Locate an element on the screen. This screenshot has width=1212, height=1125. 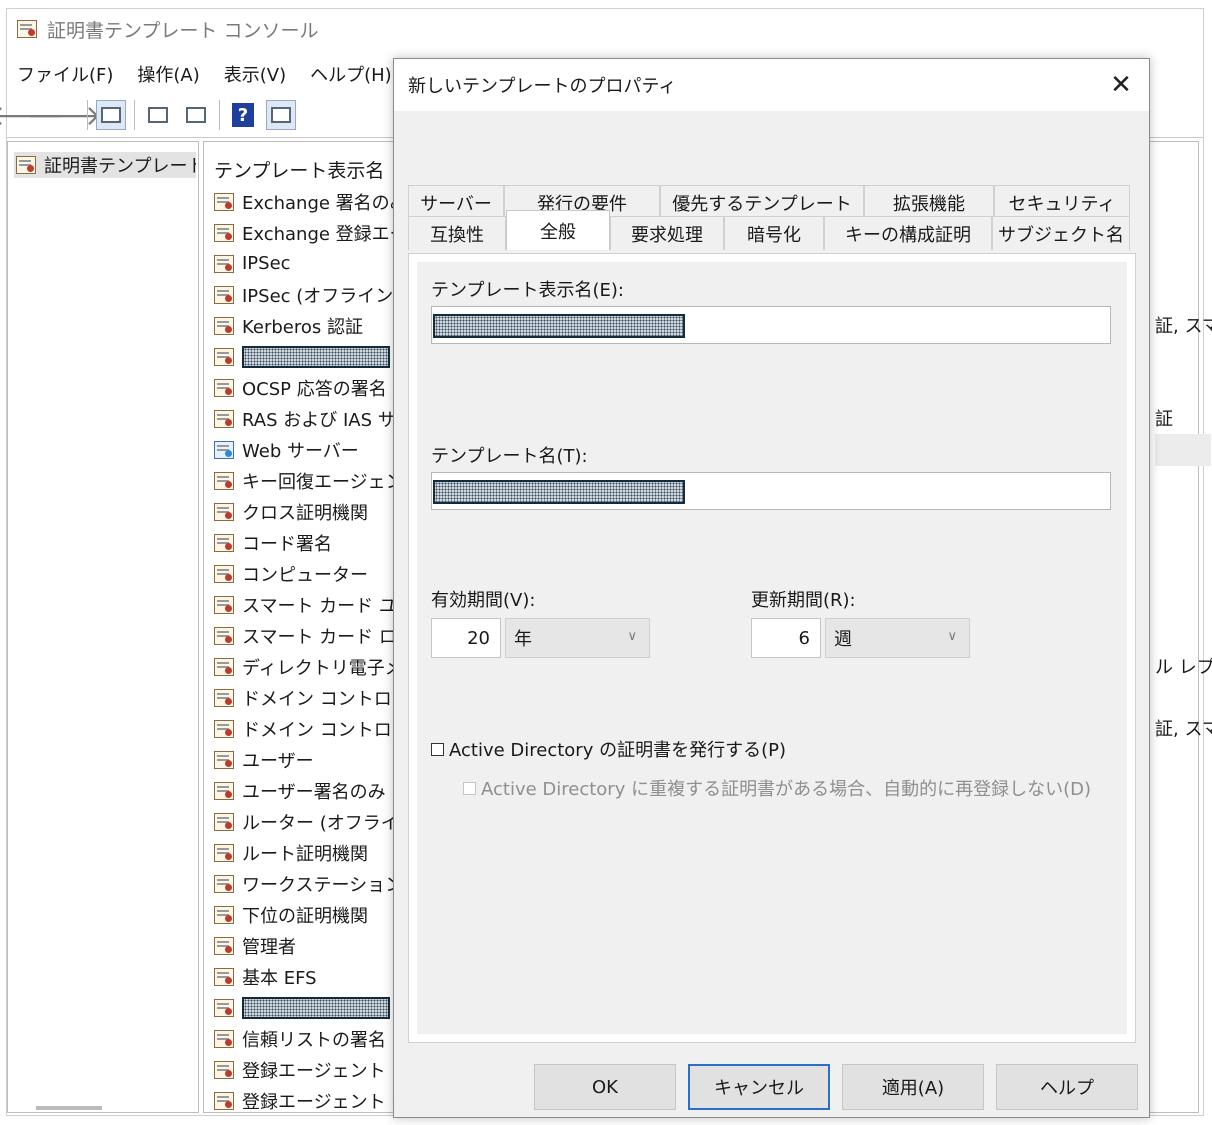
menu-action: 操作(A) is located at coordinates (168, 74).